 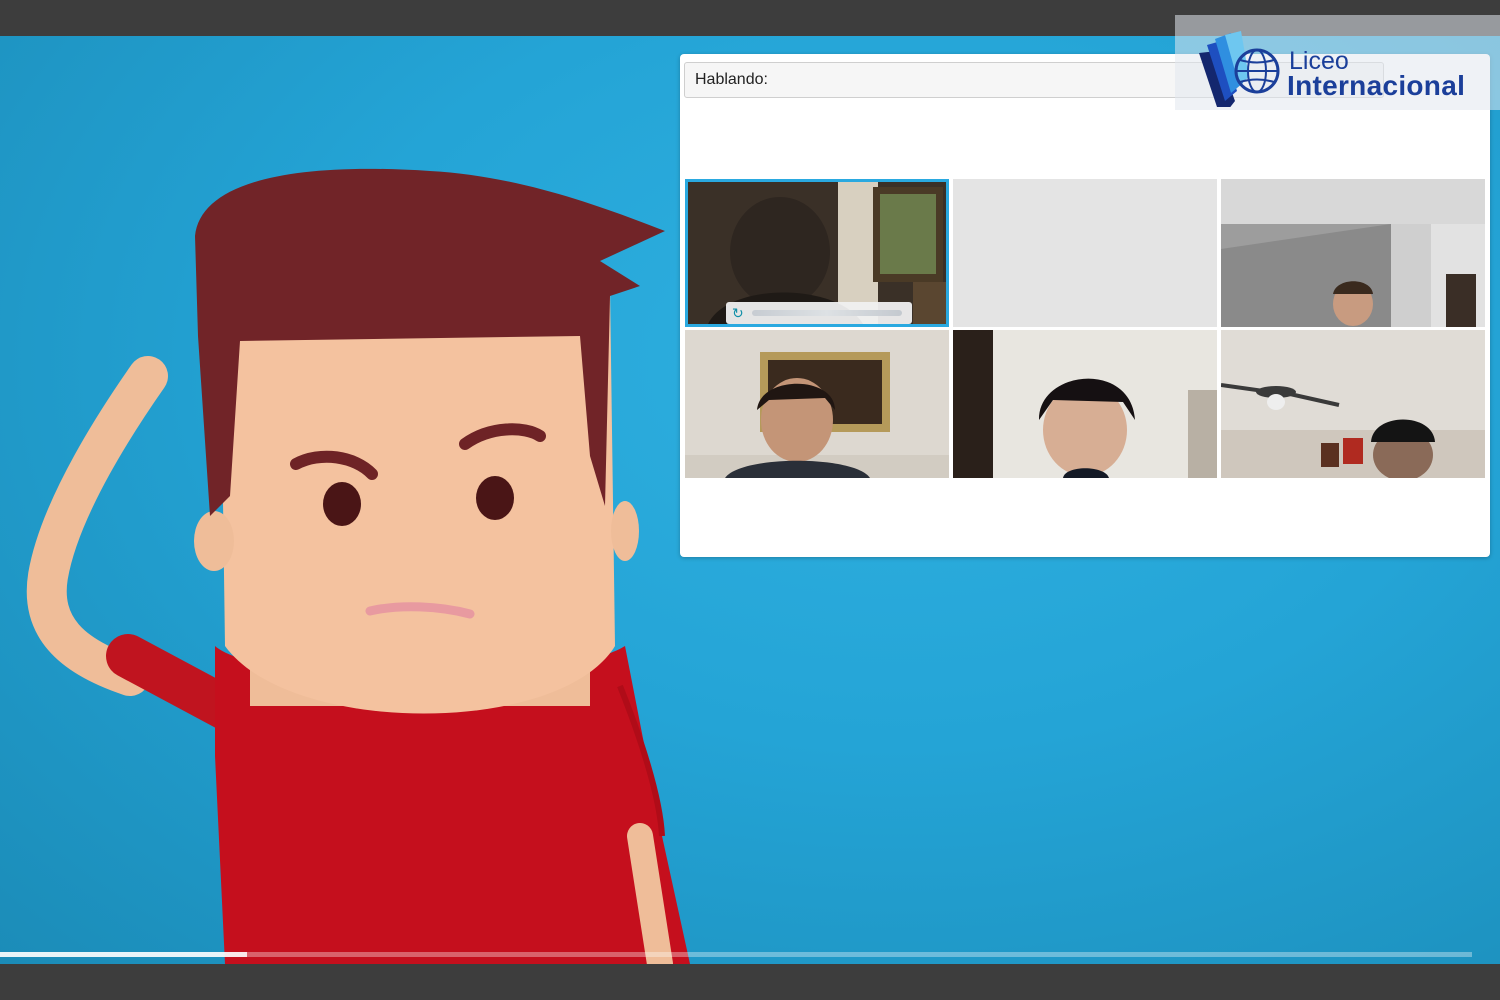 What do you see at coordinates (1085, 253) in the screenshot?
I see `participant-tile-empty` at bounding box center [1085, 253].